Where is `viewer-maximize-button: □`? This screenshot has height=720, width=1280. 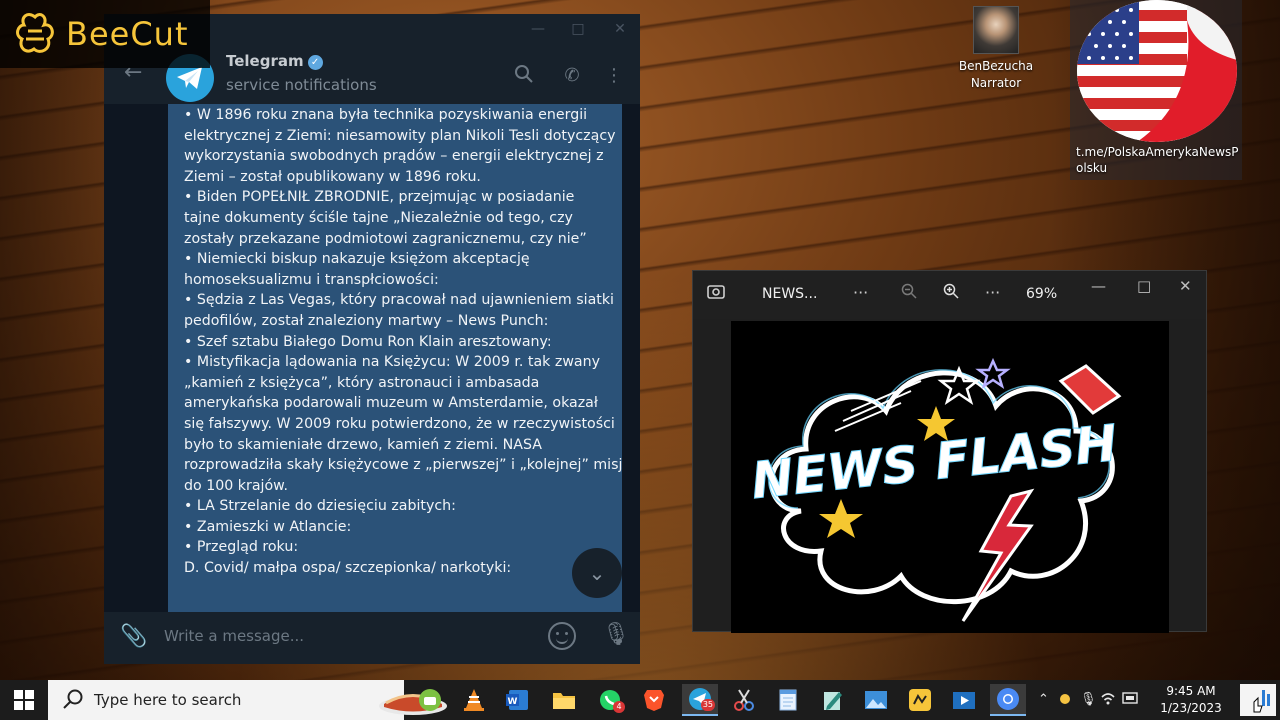
viewer-maximize-button: □ is located at coordinates (1144, 286).